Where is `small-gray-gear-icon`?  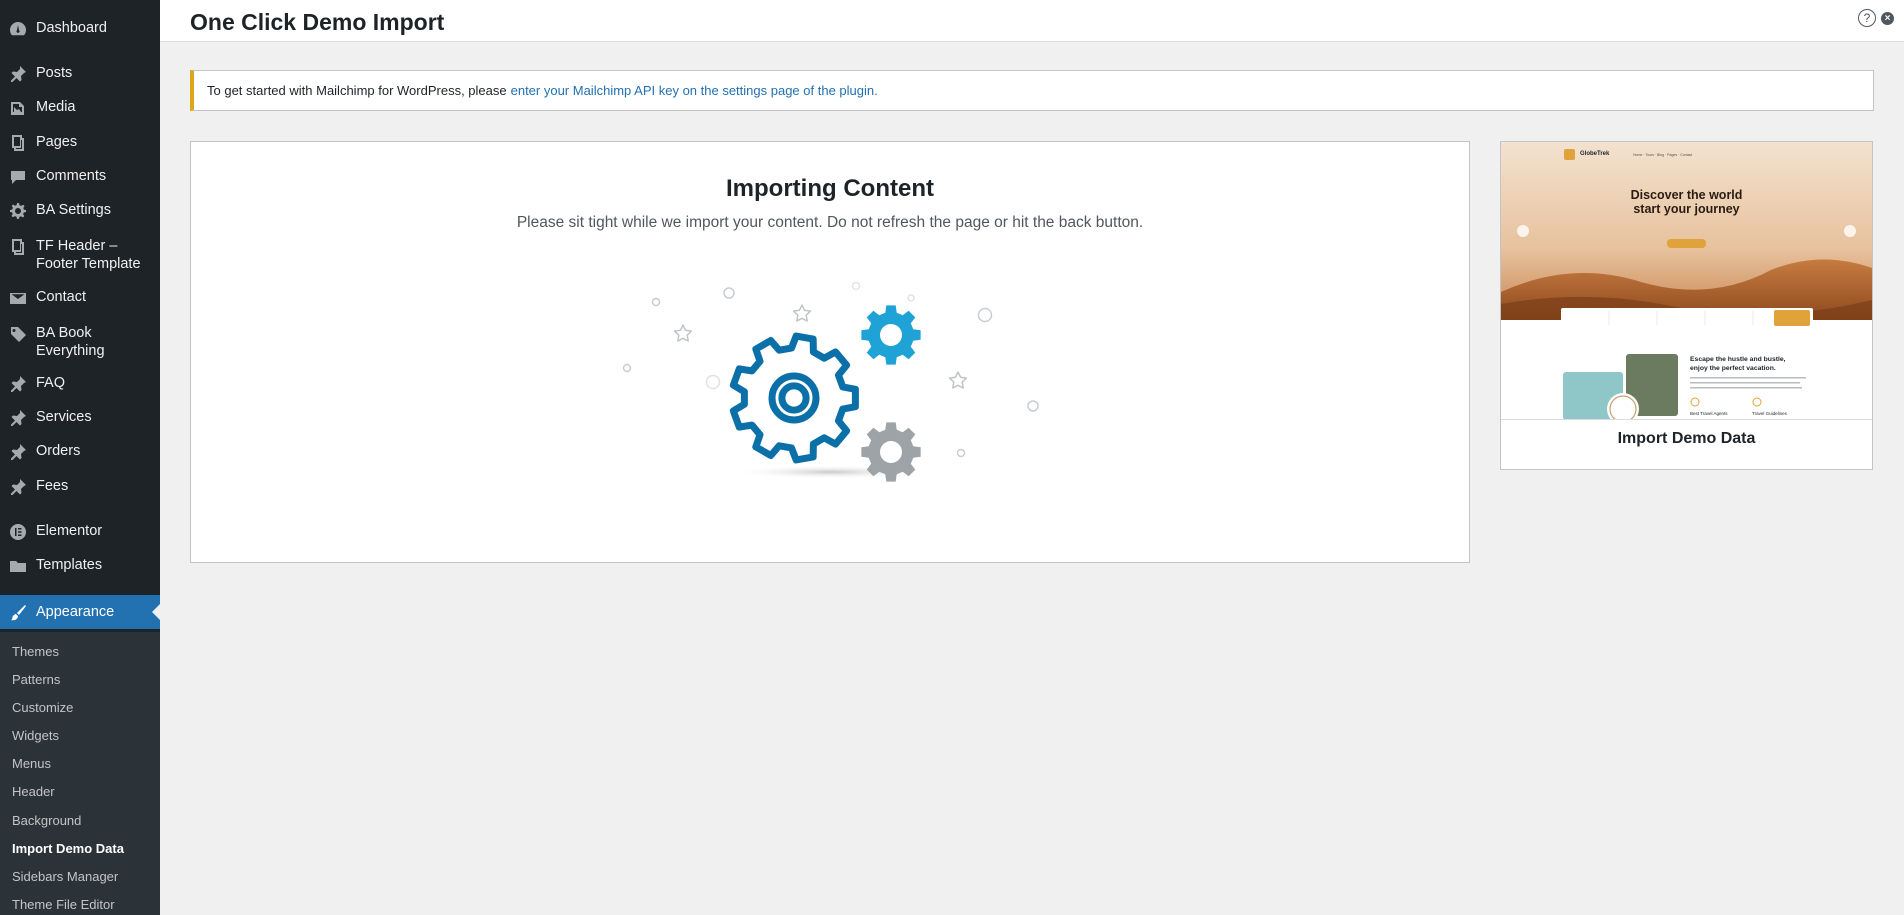
small-gray-gear-icon is located at coordinates (891, 452).